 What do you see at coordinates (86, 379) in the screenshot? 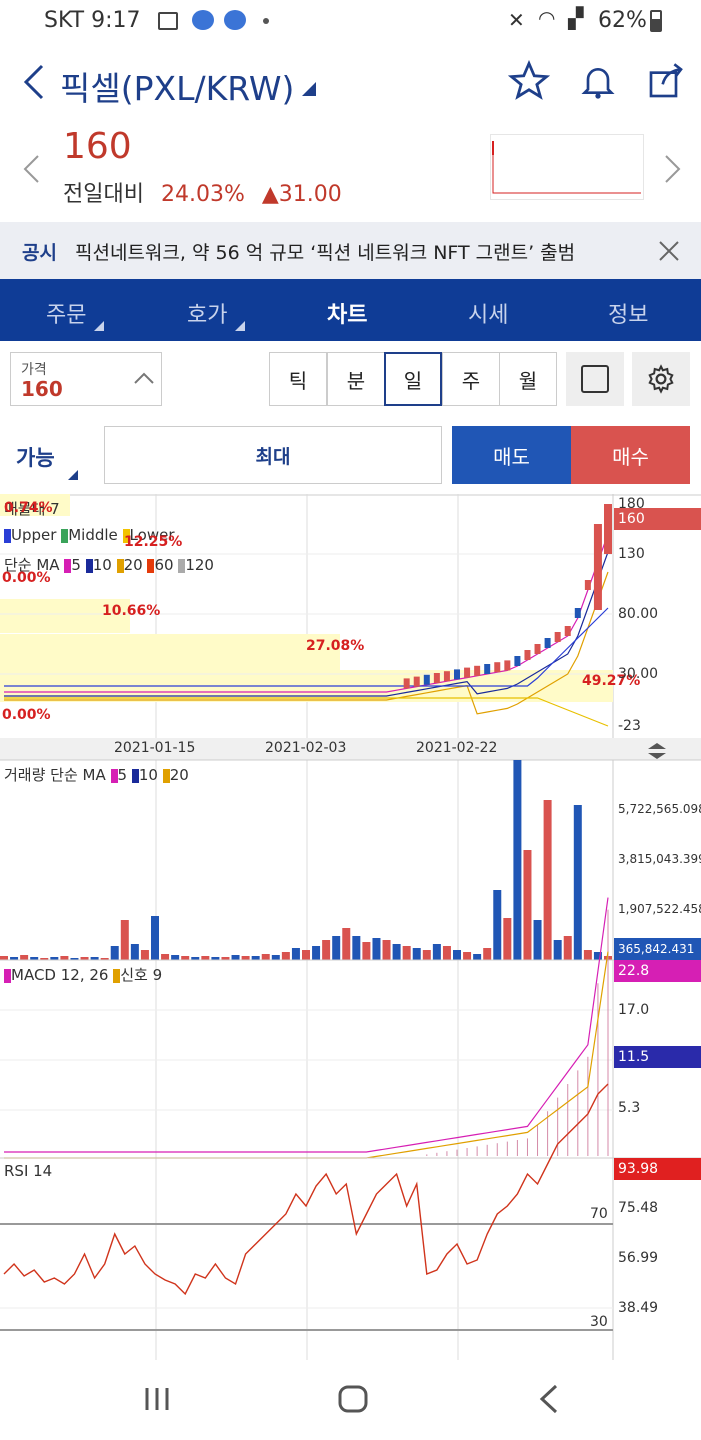
I see `price-selector: 가격 160` at bounding box center [86, 379].